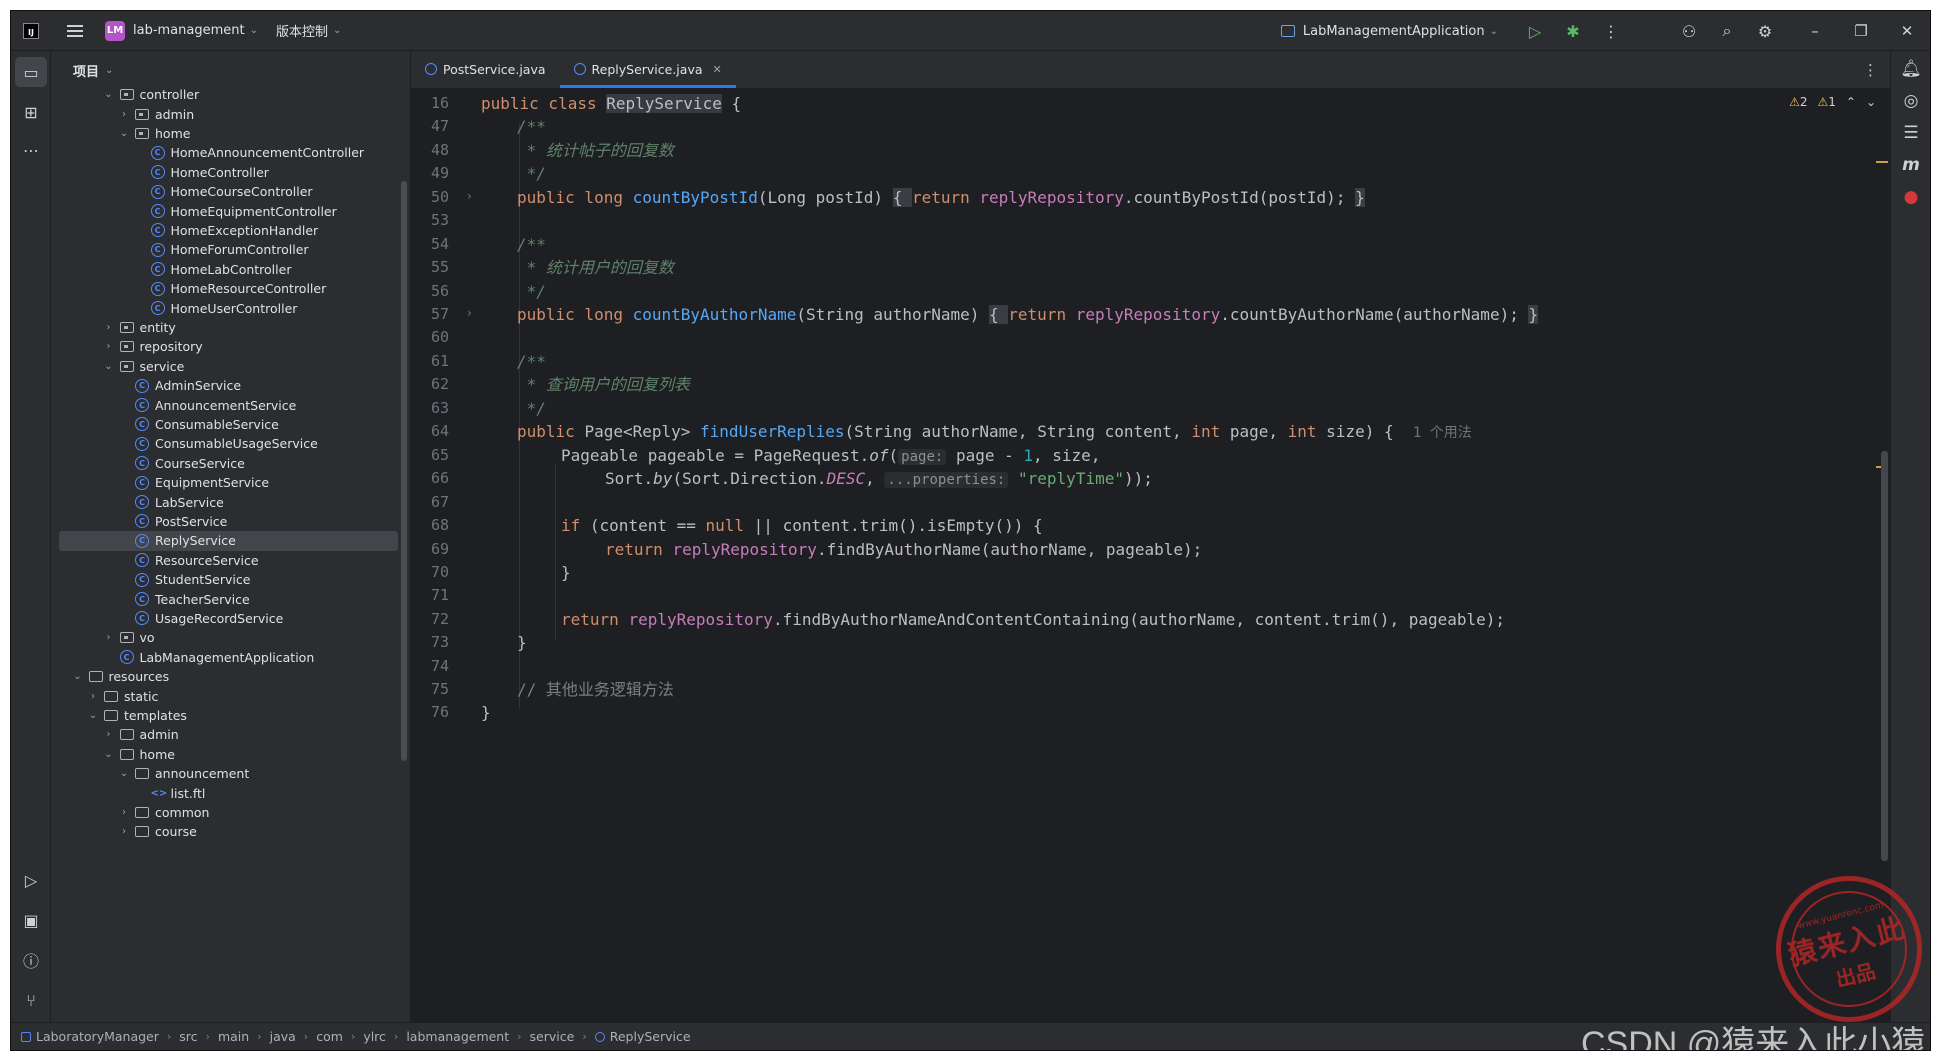 The image size is (1941, 1061). Describe the element at coordinates (224, 773) in the screenshot. I see `tree-folder-item: ⌄ announcement` at that location.